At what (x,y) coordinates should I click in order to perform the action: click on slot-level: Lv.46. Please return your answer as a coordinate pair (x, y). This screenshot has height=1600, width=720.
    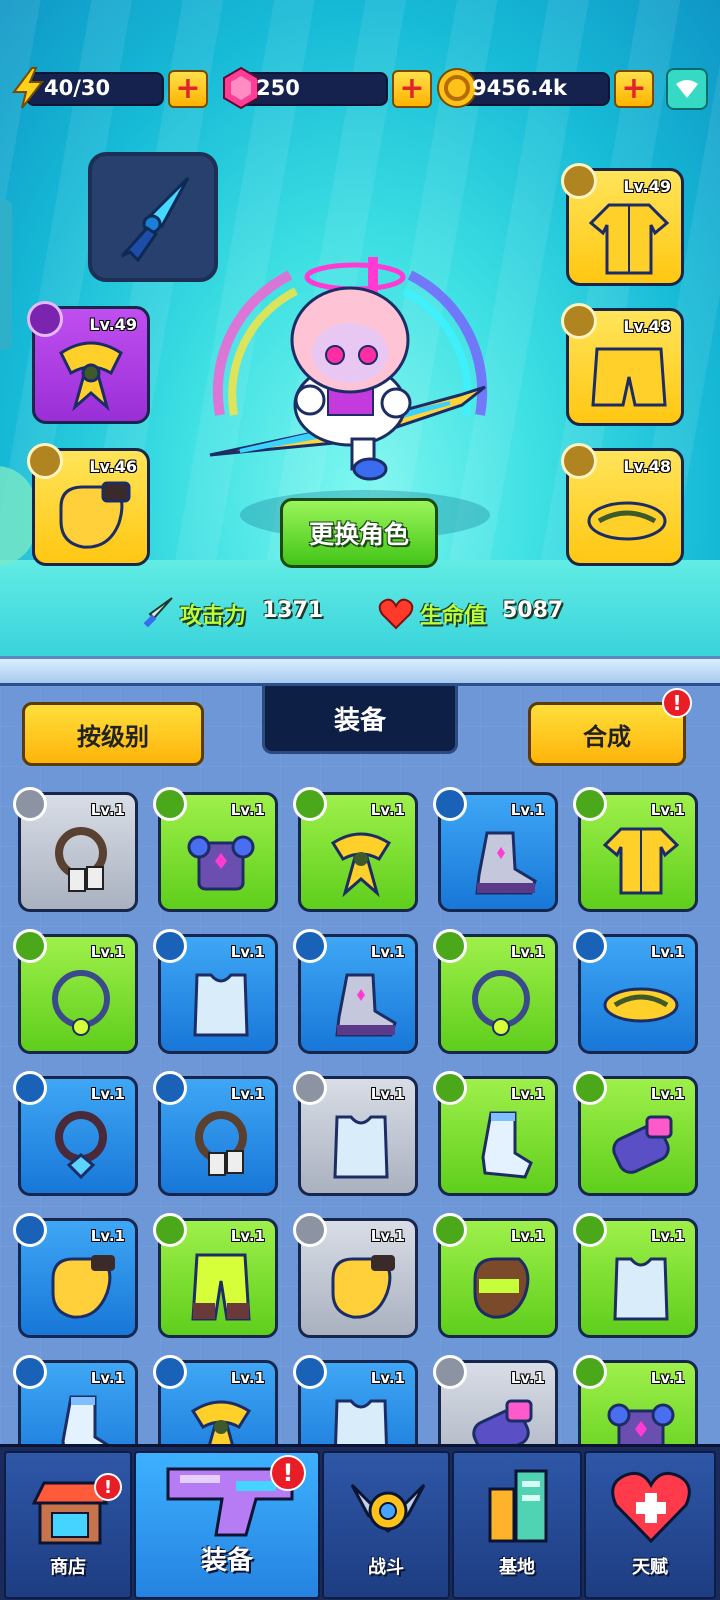
    Looking at the image, I should click on (113, 466).